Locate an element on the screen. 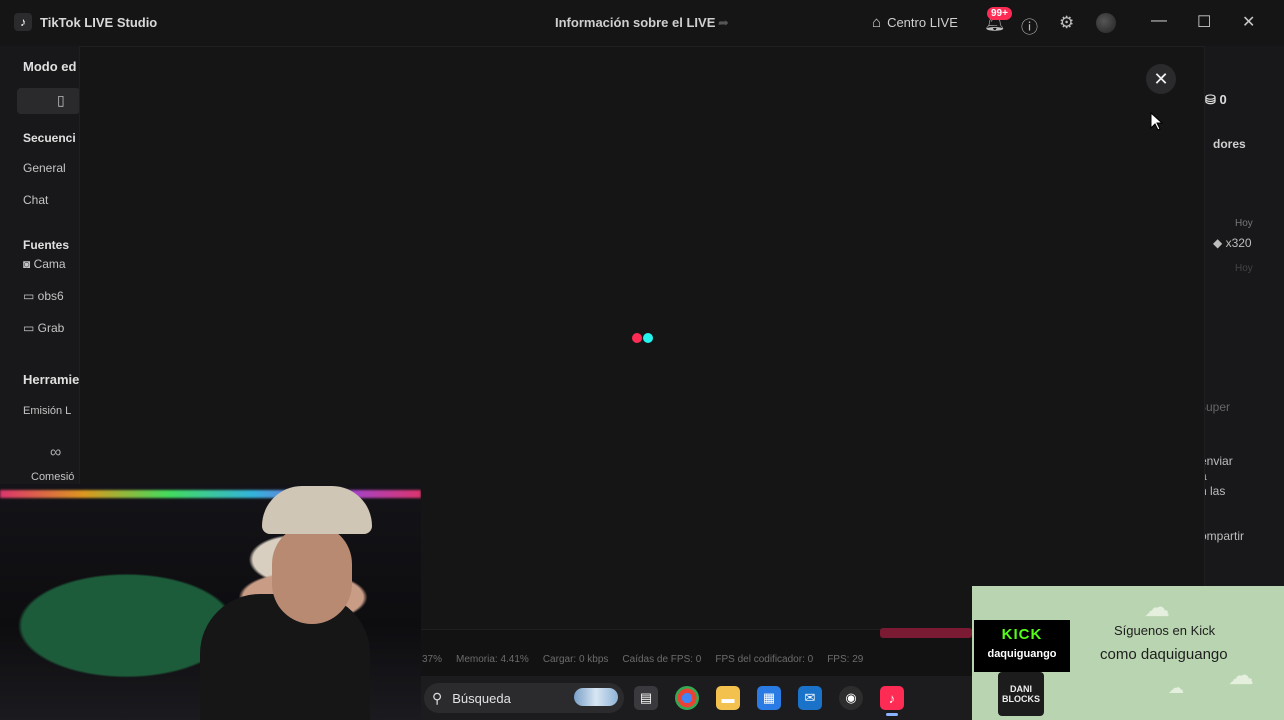  kick-logo: KICK daquiguango is located at coordinates (1022, 646).